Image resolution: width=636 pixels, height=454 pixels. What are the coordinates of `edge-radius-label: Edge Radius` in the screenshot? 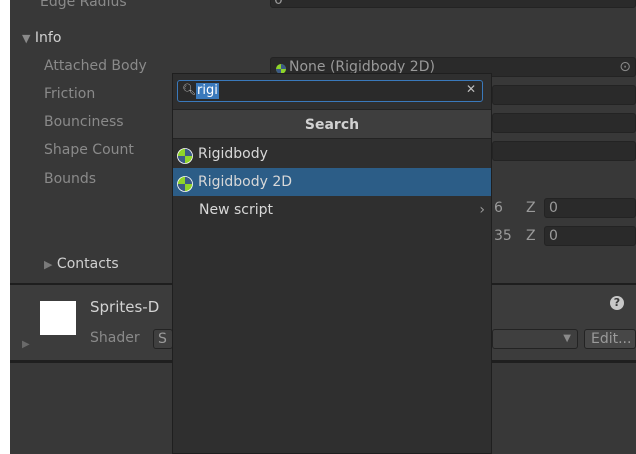 It's located at (83, 5).